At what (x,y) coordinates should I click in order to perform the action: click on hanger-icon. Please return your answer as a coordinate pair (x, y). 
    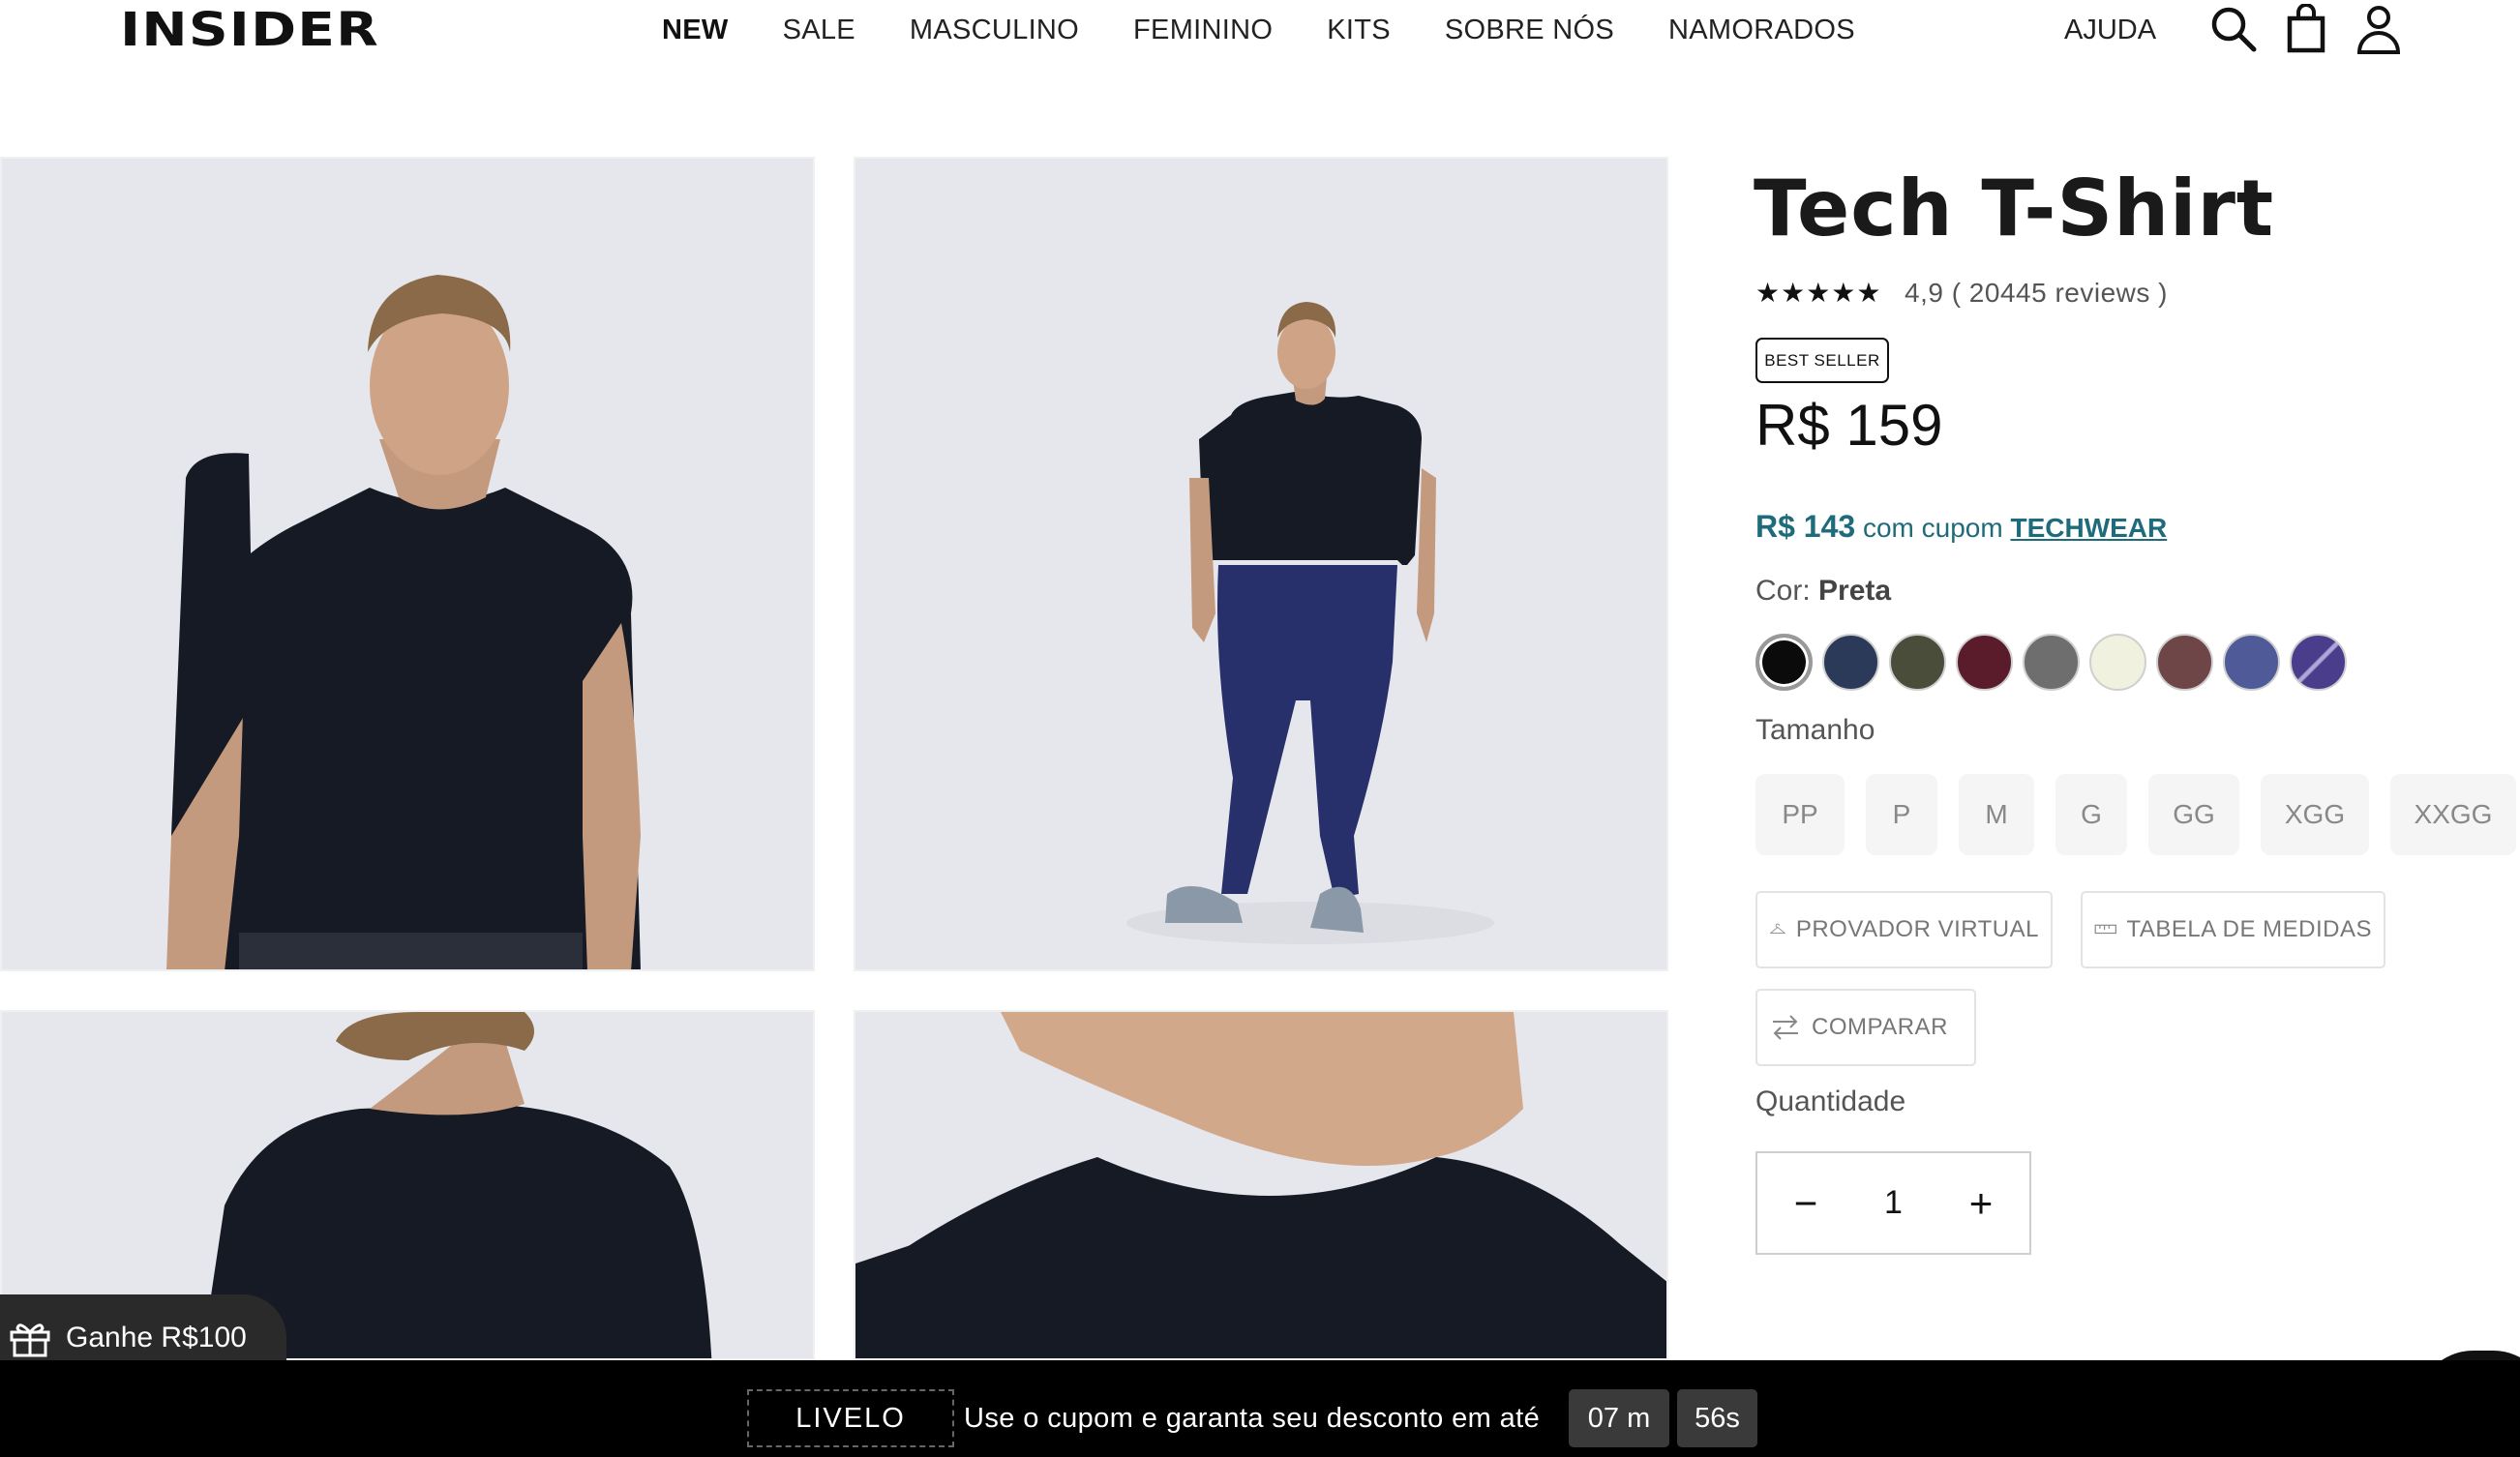
    Looking at the image, I should click on (1778, 928).